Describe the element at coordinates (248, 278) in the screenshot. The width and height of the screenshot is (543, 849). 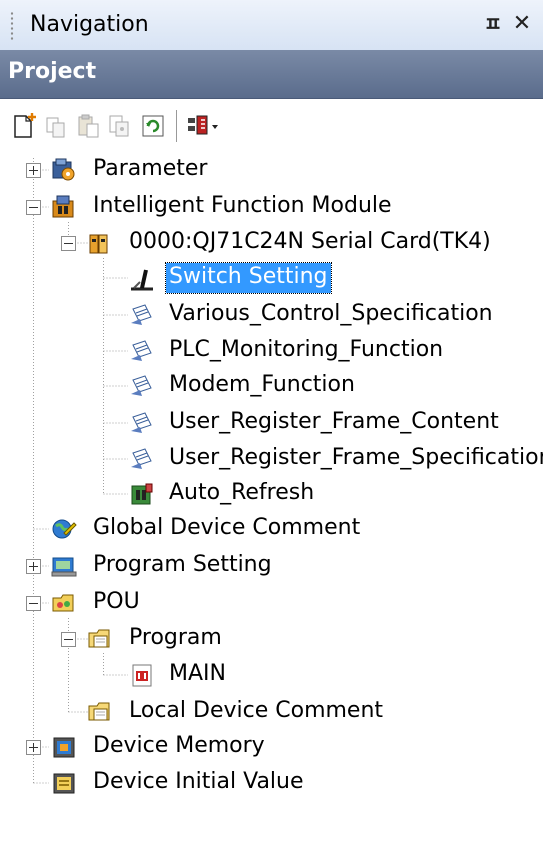
I see `tree-item-switch-setting: Switch Setting` at that location.